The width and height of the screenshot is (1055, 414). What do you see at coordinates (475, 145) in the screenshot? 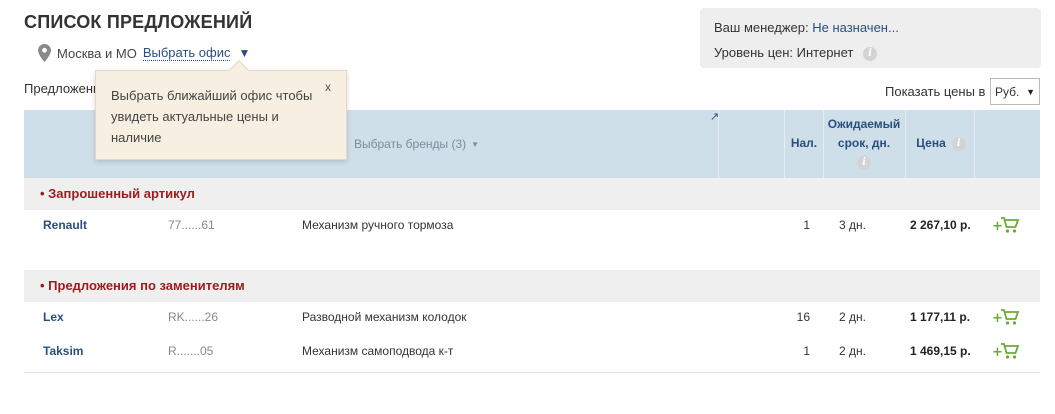
I see `triangle-down-icon: ▼` at bounding box center [475, 145].